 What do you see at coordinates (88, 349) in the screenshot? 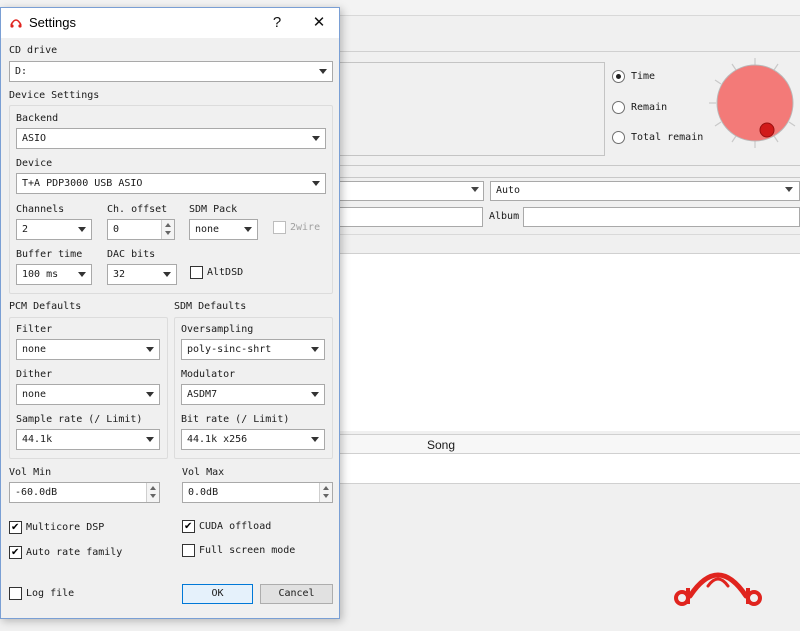
I see `filter-select: none` at bounding box center [88, 349].